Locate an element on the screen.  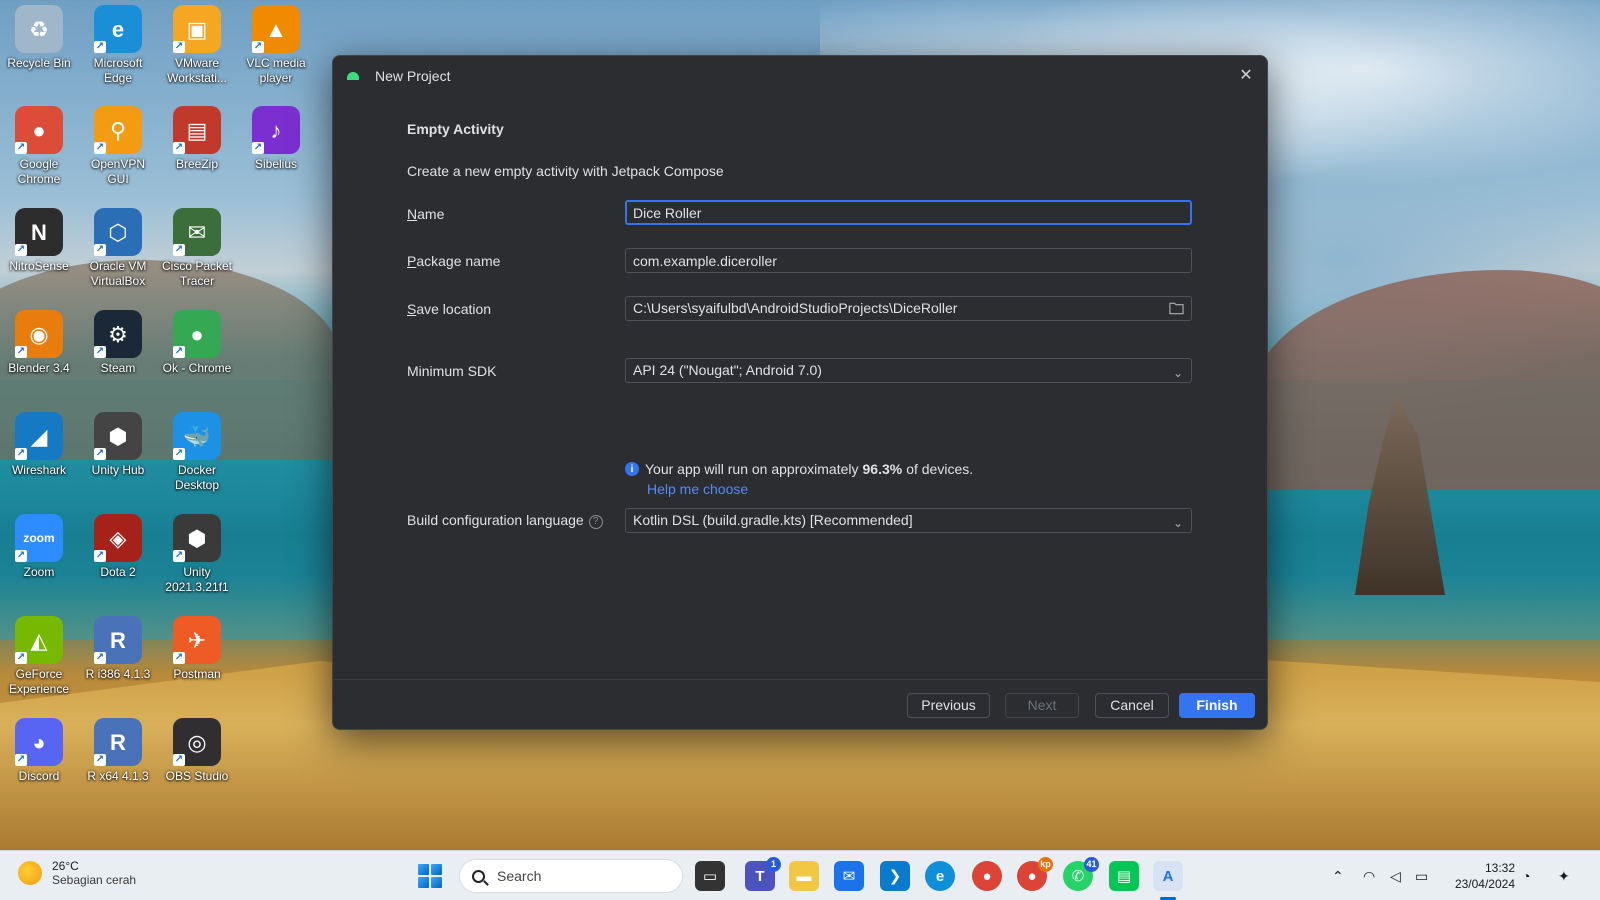
app-icon: ♪ ↗ is located at coordinates (276, 130).